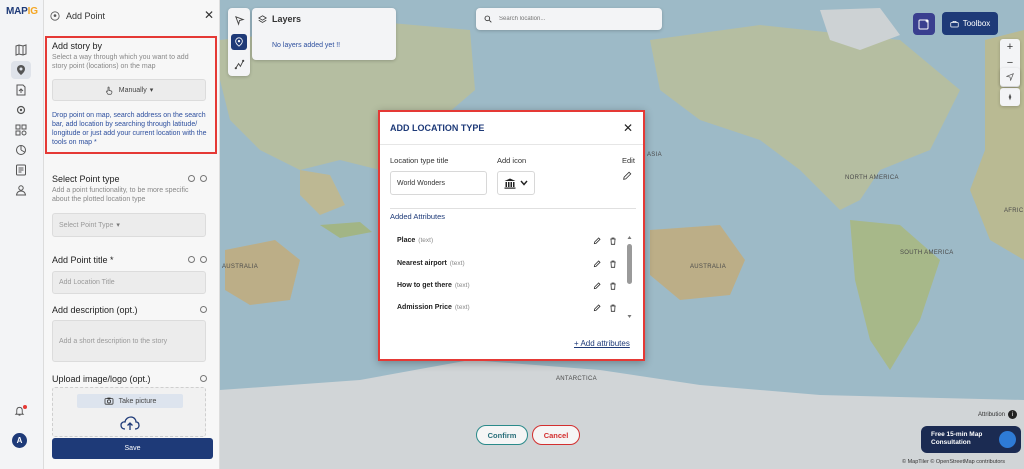 This screenshot has height=469, width=1024. What do you see at coordinates (431, 263) in the screenshot?
I see `attribute-row: Nearest airport (text)` at bounding box center [431, 263].